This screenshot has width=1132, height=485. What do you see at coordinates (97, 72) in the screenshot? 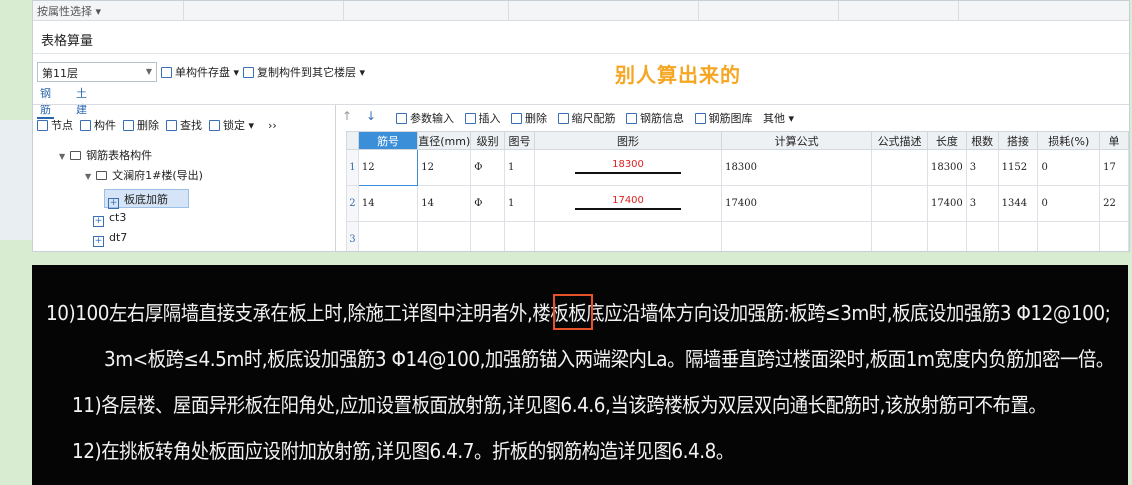
I see `floor-select: 第11层 ▼` at bounding box center [97, 72].